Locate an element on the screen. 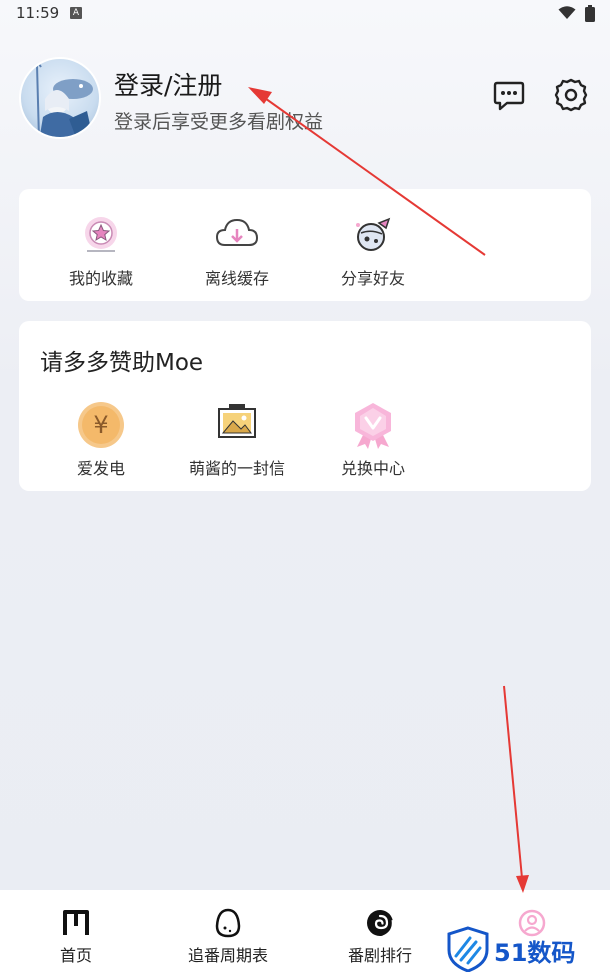 This screenshot has height=976, width=610. login-subtitle: 登录后享受更多看剧权益 is located at coordinates (219, 122).